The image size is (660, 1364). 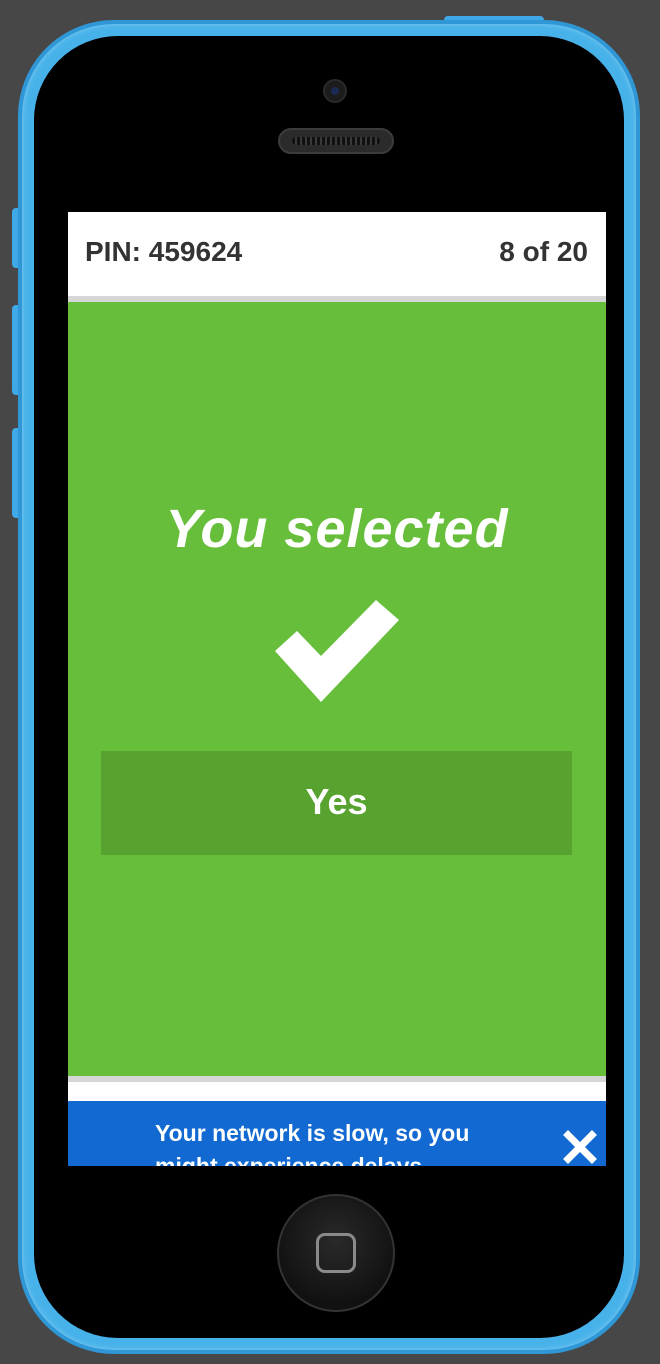 I want to click on selected-answer: Yes, so click(x=336, y=803).